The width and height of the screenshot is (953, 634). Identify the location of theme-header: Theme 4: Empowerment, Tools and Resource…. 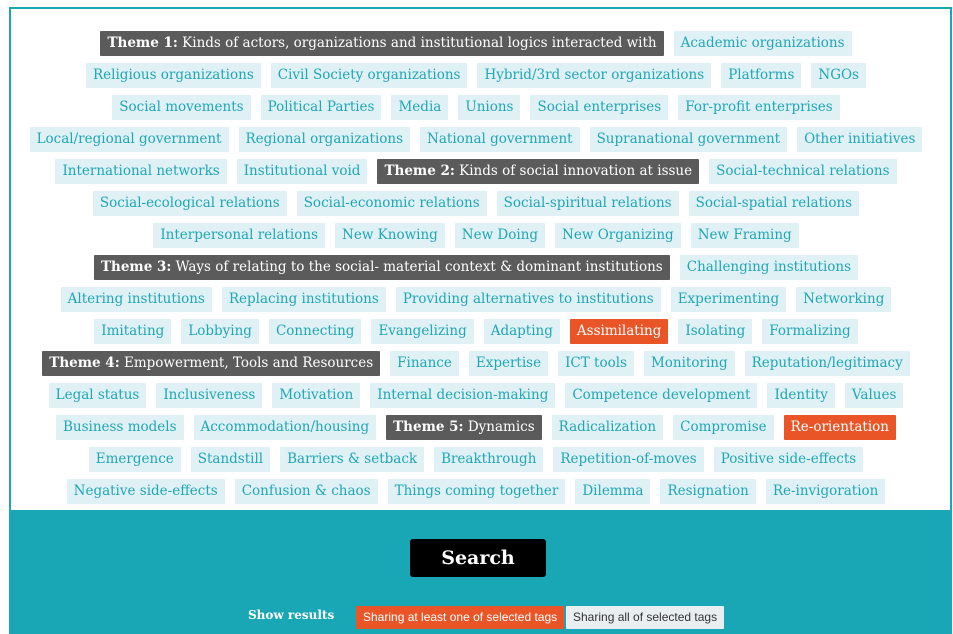
(211, 363).